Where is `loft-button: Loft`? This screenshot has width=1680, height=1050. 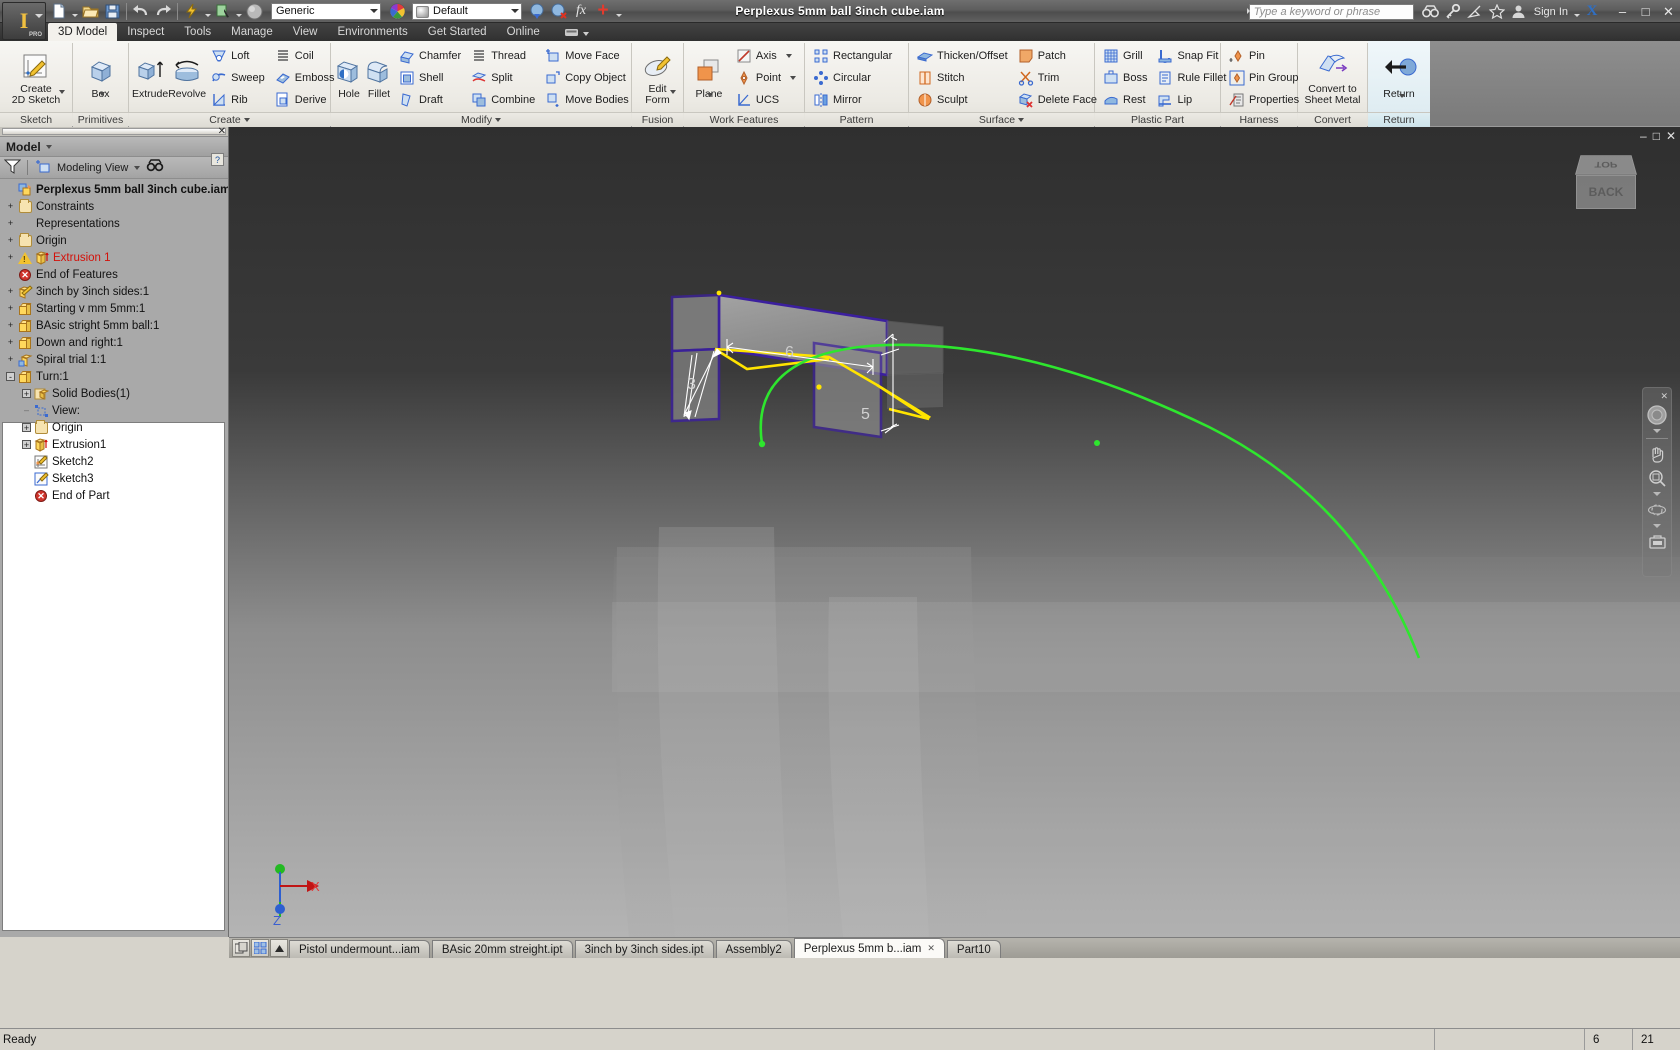 loft-button: Loft is located at coordinates (238, 55).